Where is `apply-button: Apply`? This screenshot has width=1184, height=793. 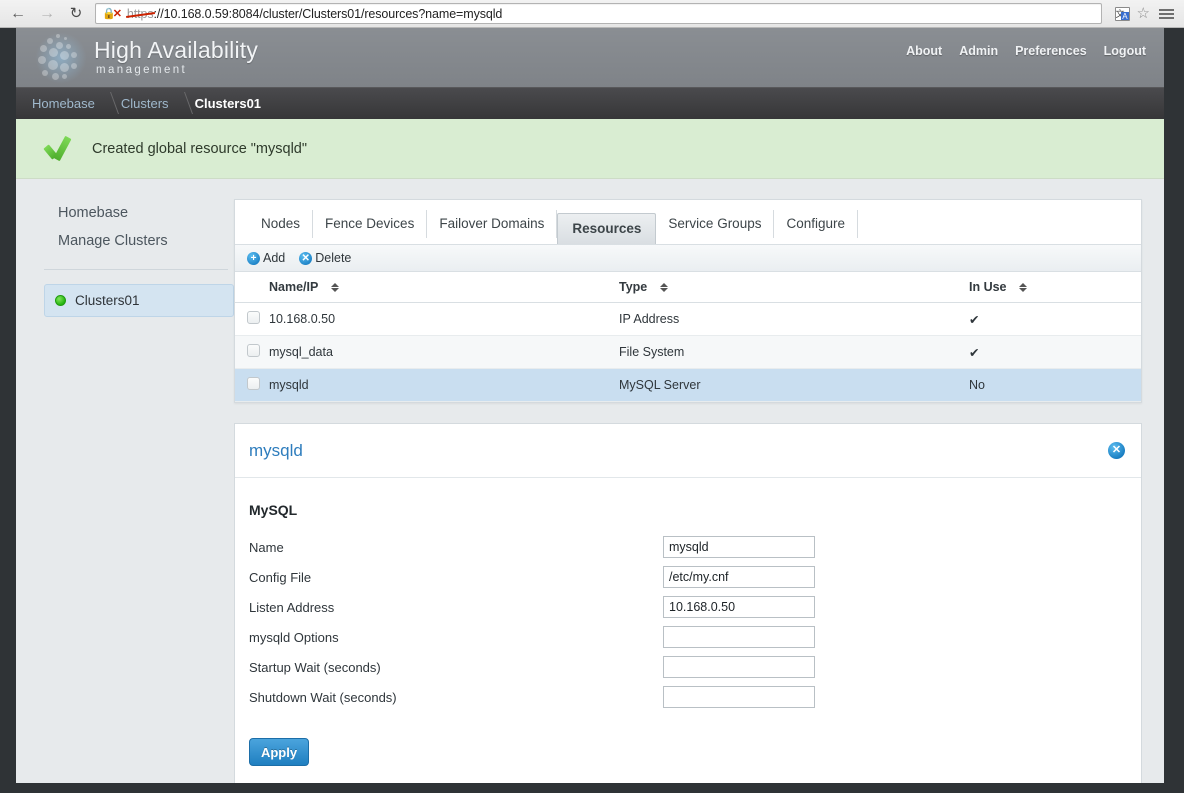 apply-button: Apply is located at coordinates (279, 752).